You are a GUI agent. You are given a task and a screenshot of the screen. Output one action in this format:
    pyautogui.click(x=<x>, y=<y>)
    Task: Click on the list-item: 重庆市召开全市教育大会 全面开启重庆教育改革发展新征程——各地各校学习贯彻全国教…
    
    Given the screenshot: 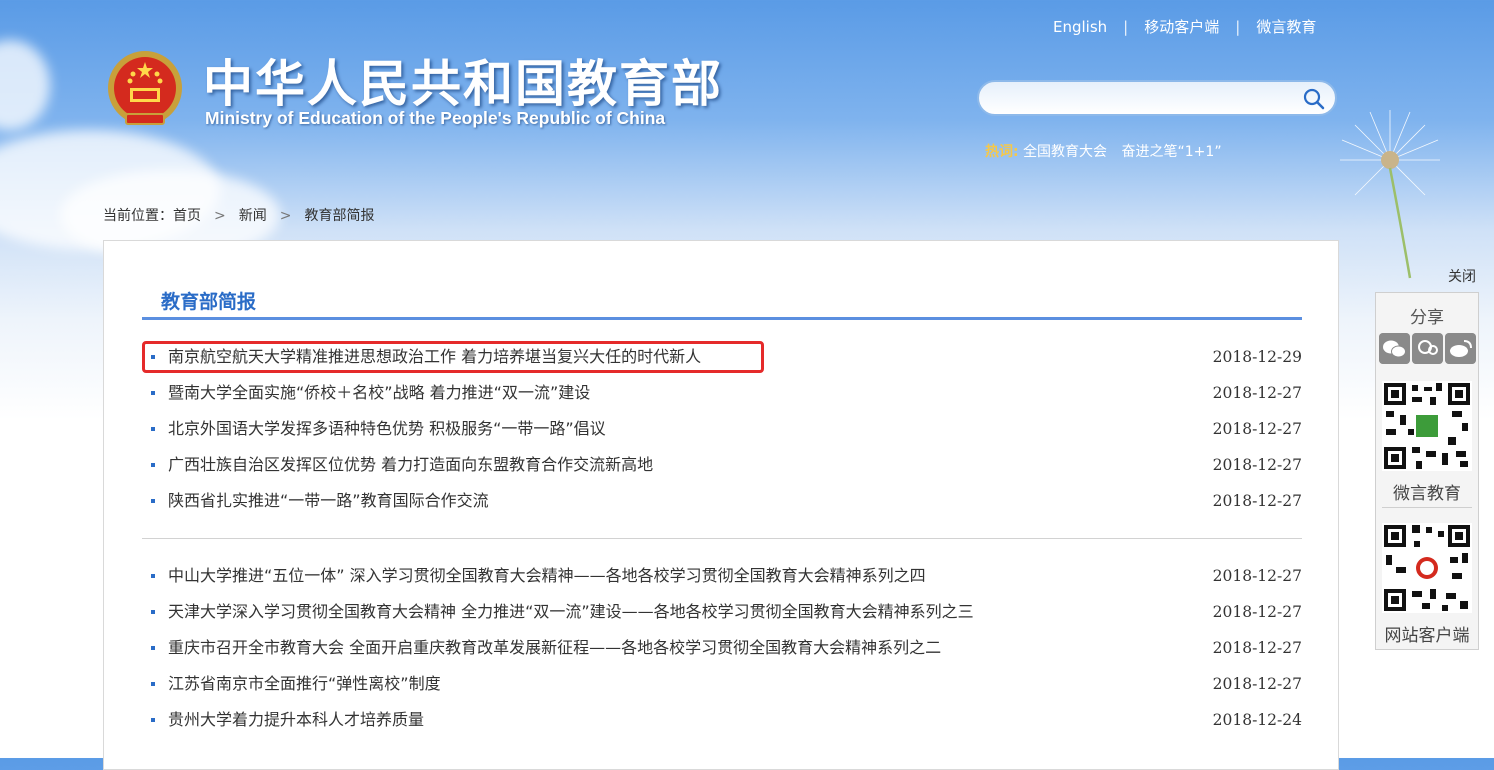 What is the action you would take?
    pyautogui.click(x=722, y=648)
    